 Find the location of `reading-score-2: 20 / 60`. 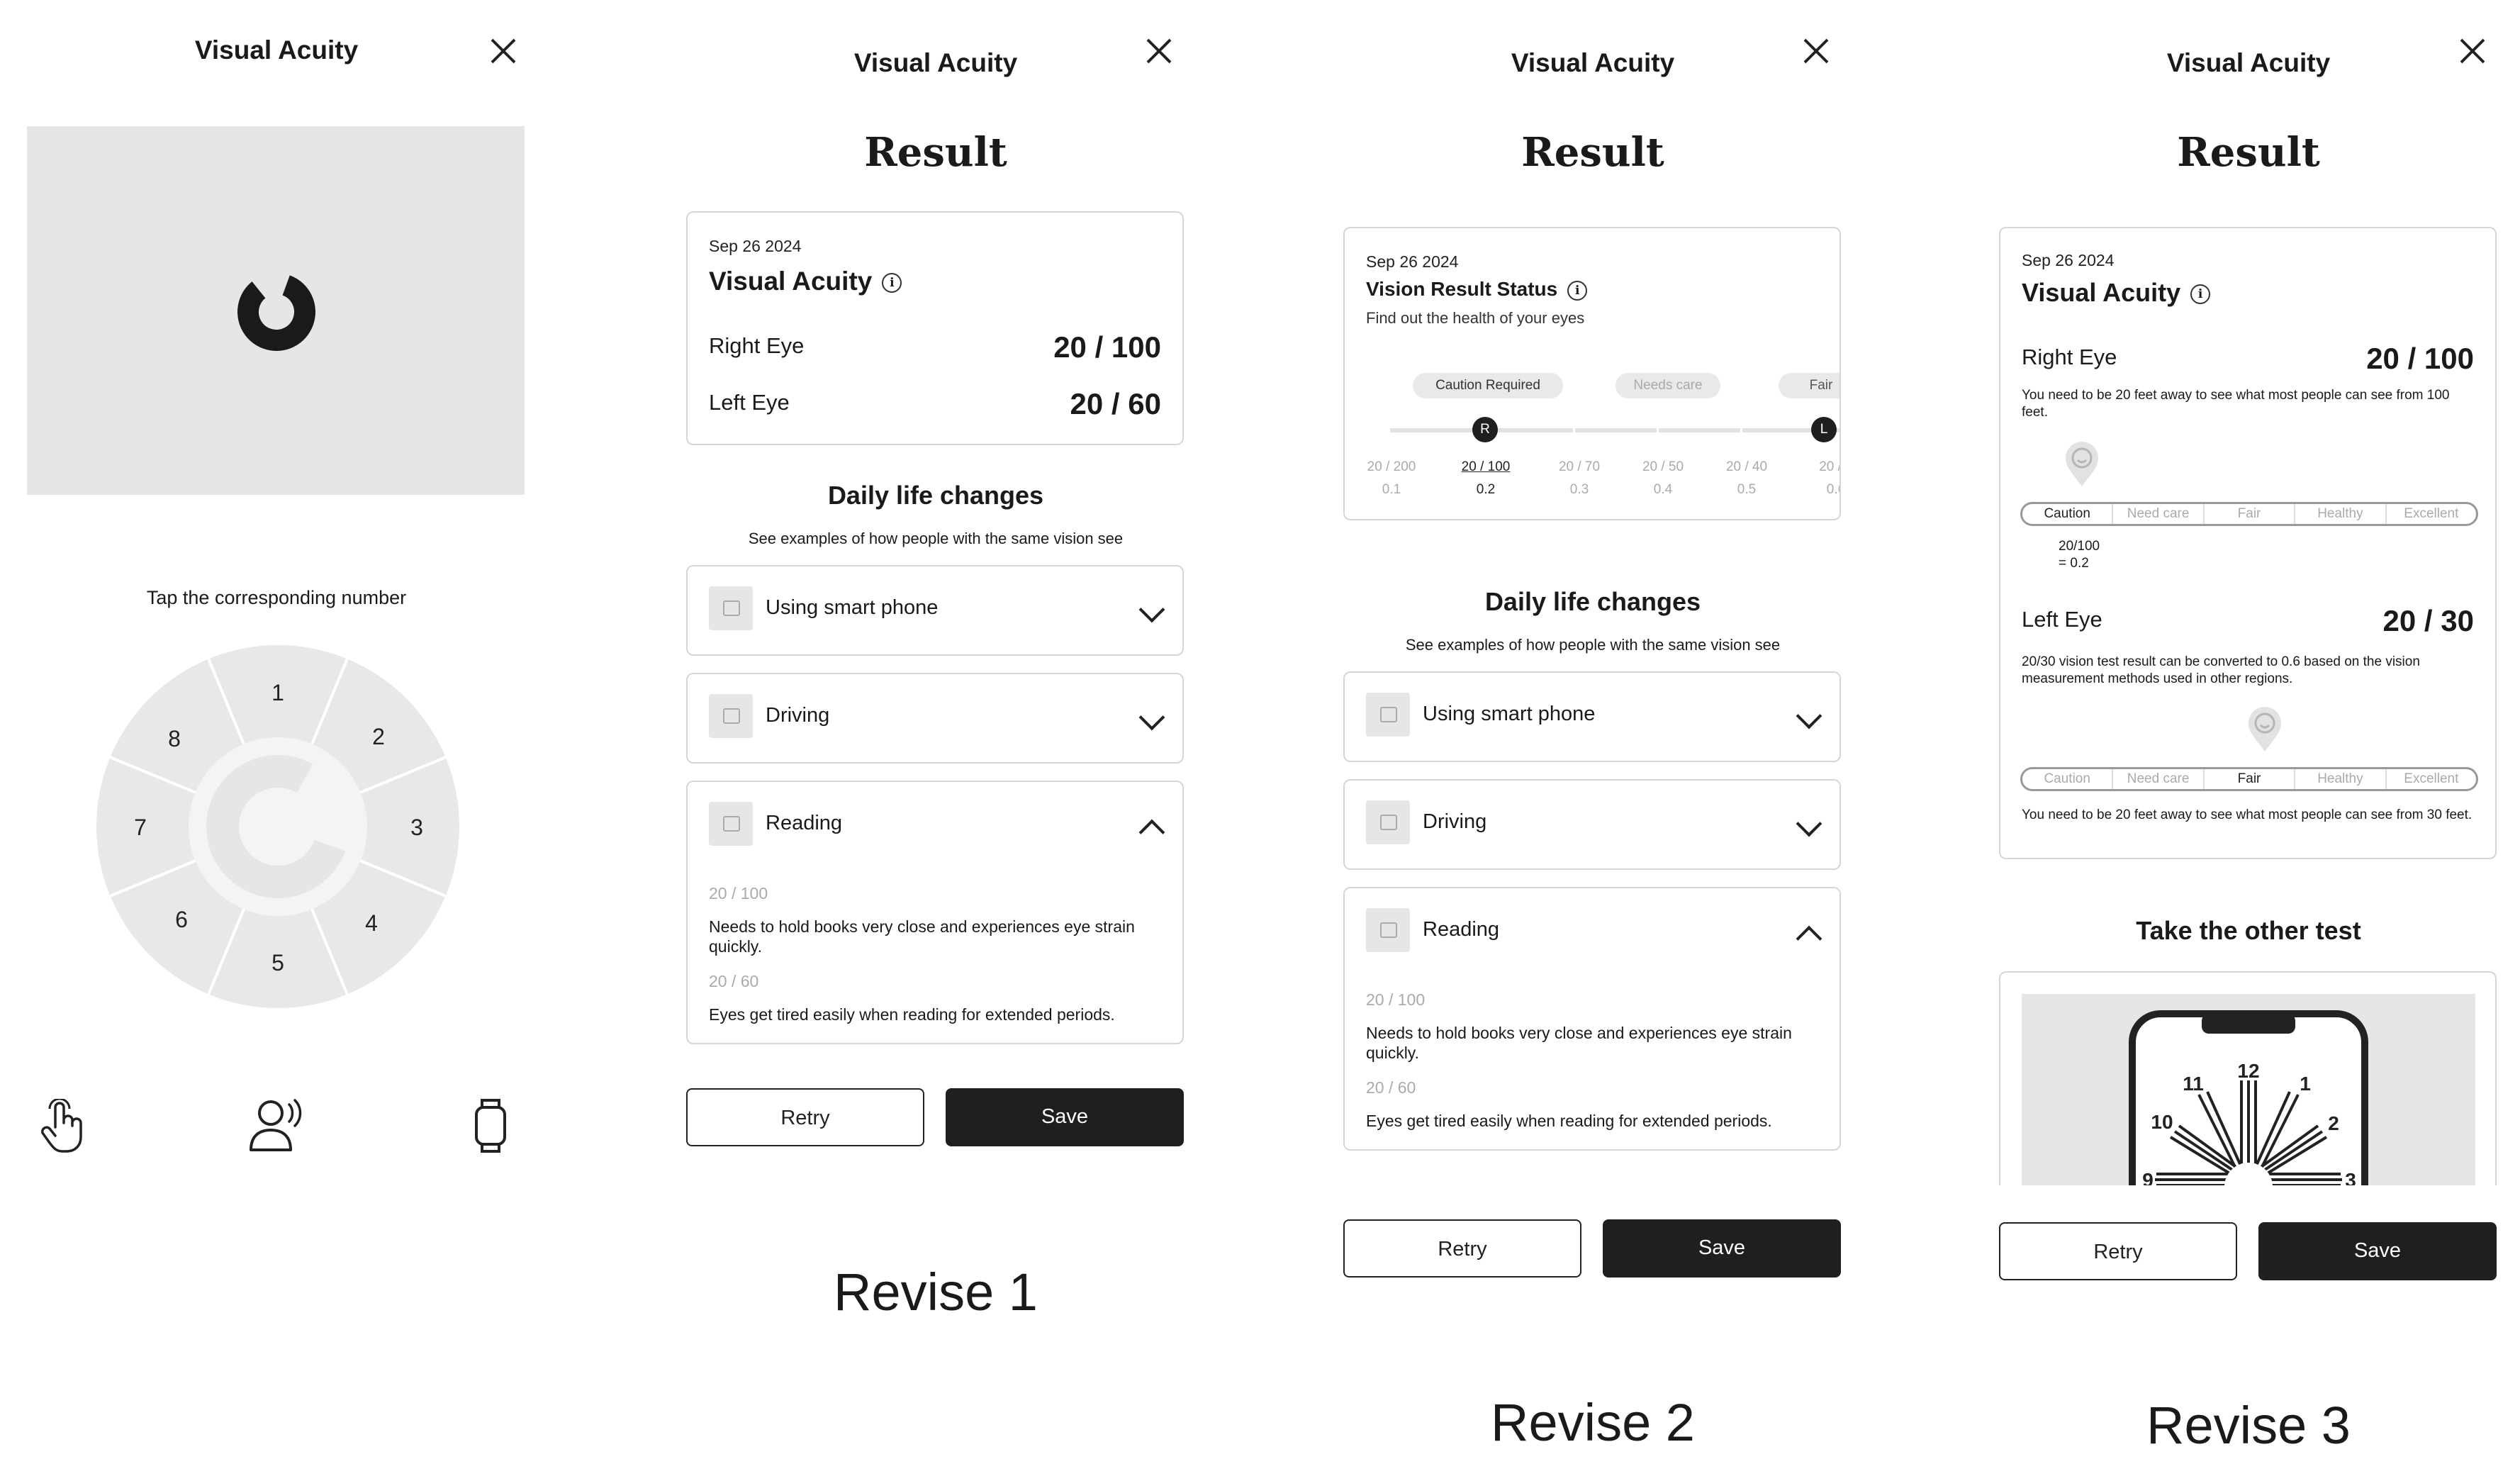

reading-score-2: 20 / 60 is located at coordinates (1391, 1087).